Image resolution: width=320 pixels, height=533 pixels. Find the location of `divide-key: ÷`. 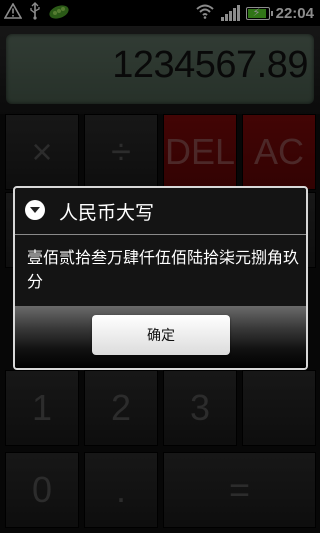

divide-key: ÷ is located at coordinates (121, 152).